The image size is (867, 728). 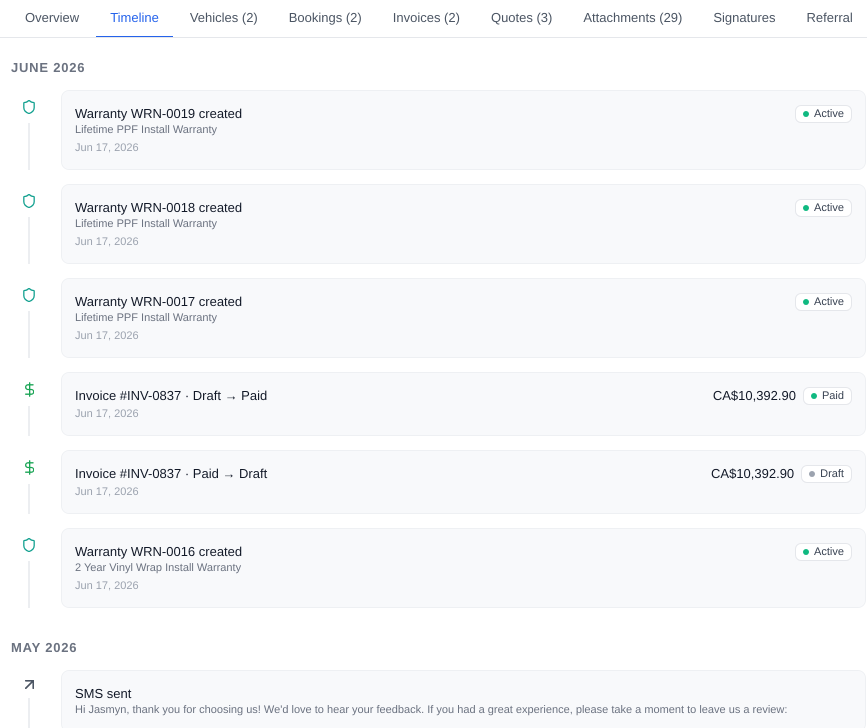 What do you see at coordinates (158, 552) in the screenshot?
I see `event-title: Warranty WRN-0016 created` at bounding box center [158, 552].